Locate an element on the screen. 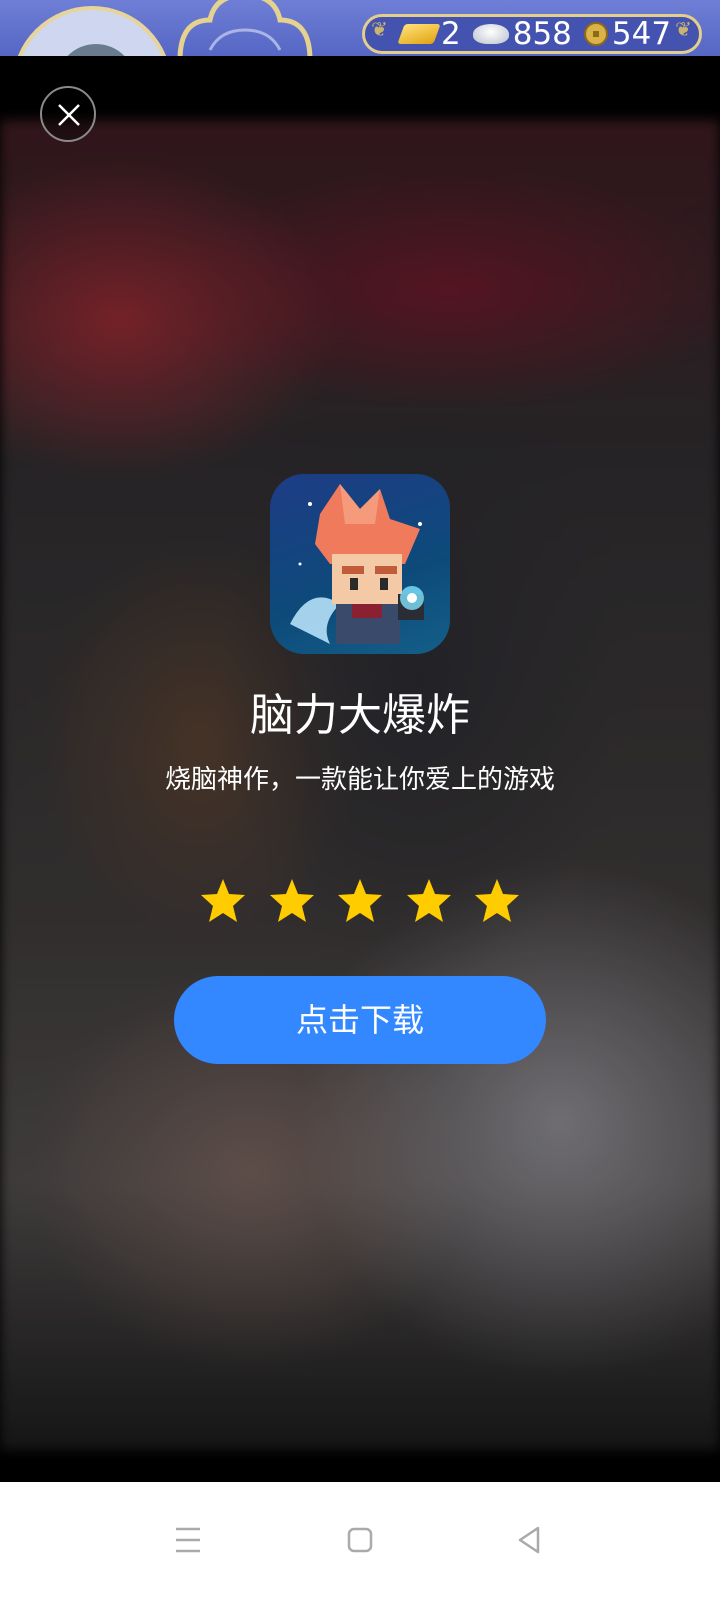  bamboo-left-icon: ❦ is located at coordinates (379, 29).